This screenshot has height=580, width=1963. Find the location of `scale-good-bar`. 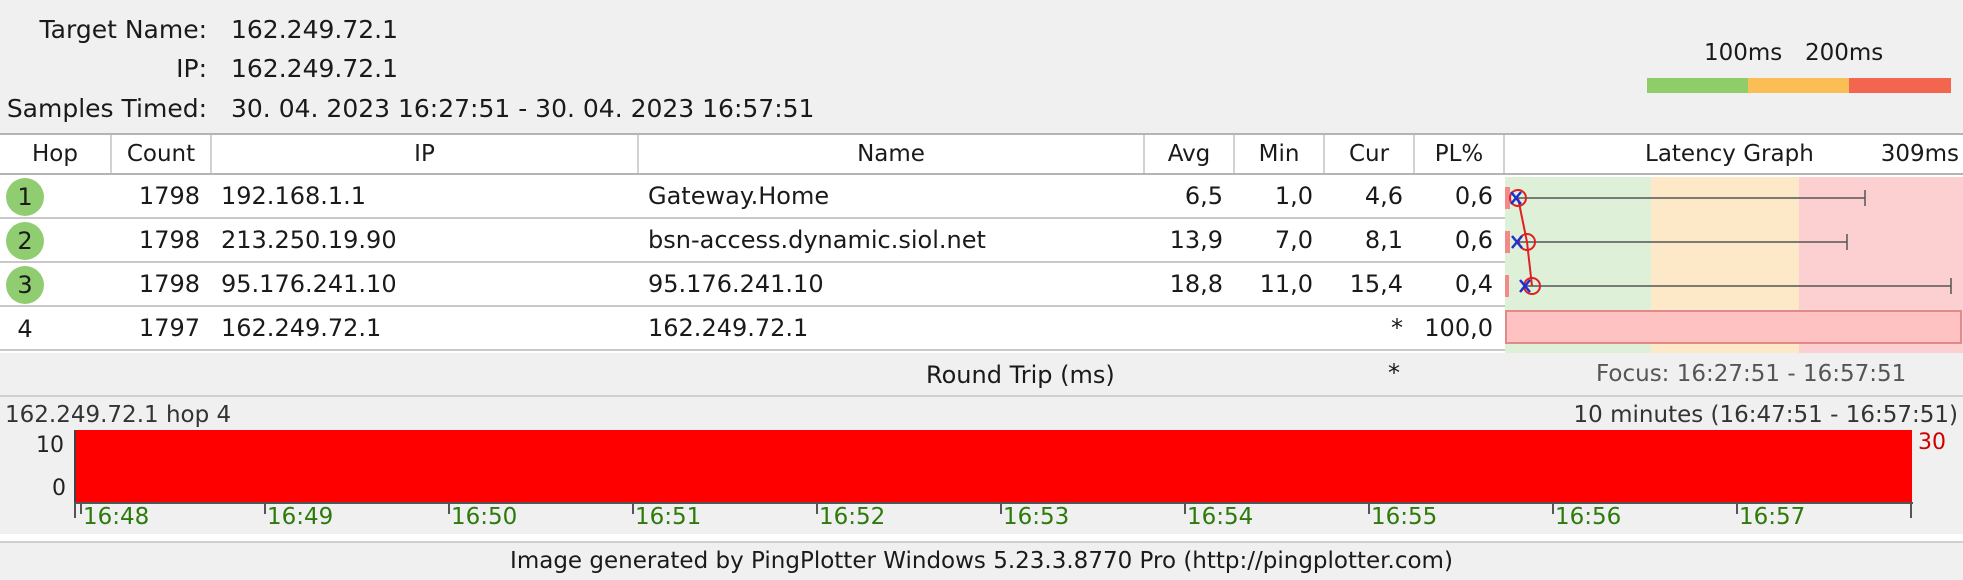

scale-good-bar is located at coordinates (1697, 85).